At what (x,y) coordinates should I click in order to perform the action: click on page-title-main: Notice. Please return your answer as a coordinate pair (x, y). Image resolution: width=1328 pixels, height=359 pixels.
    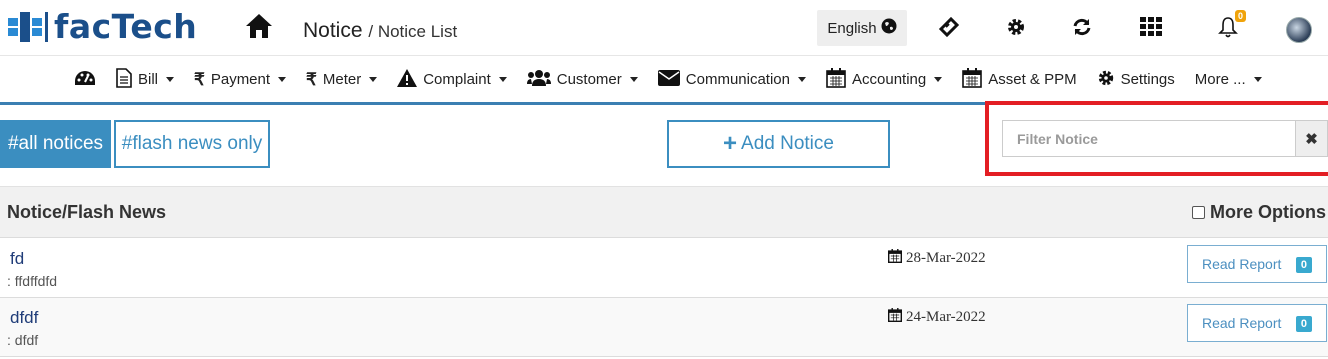
    Looking at the image, I should click on (333, 30).